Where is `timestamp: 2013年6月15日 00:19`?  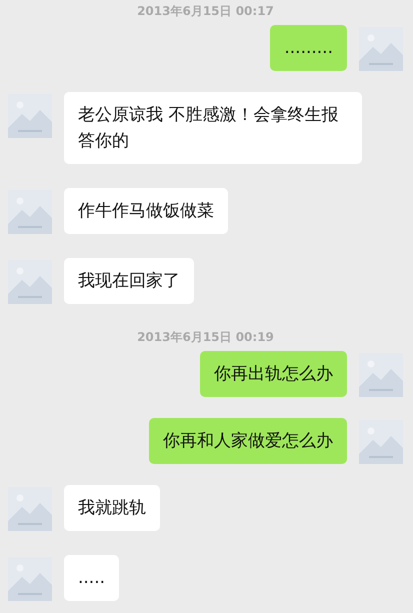 timestamp: 2013年6月15日 00:19 is located at coordinates (205, 337).